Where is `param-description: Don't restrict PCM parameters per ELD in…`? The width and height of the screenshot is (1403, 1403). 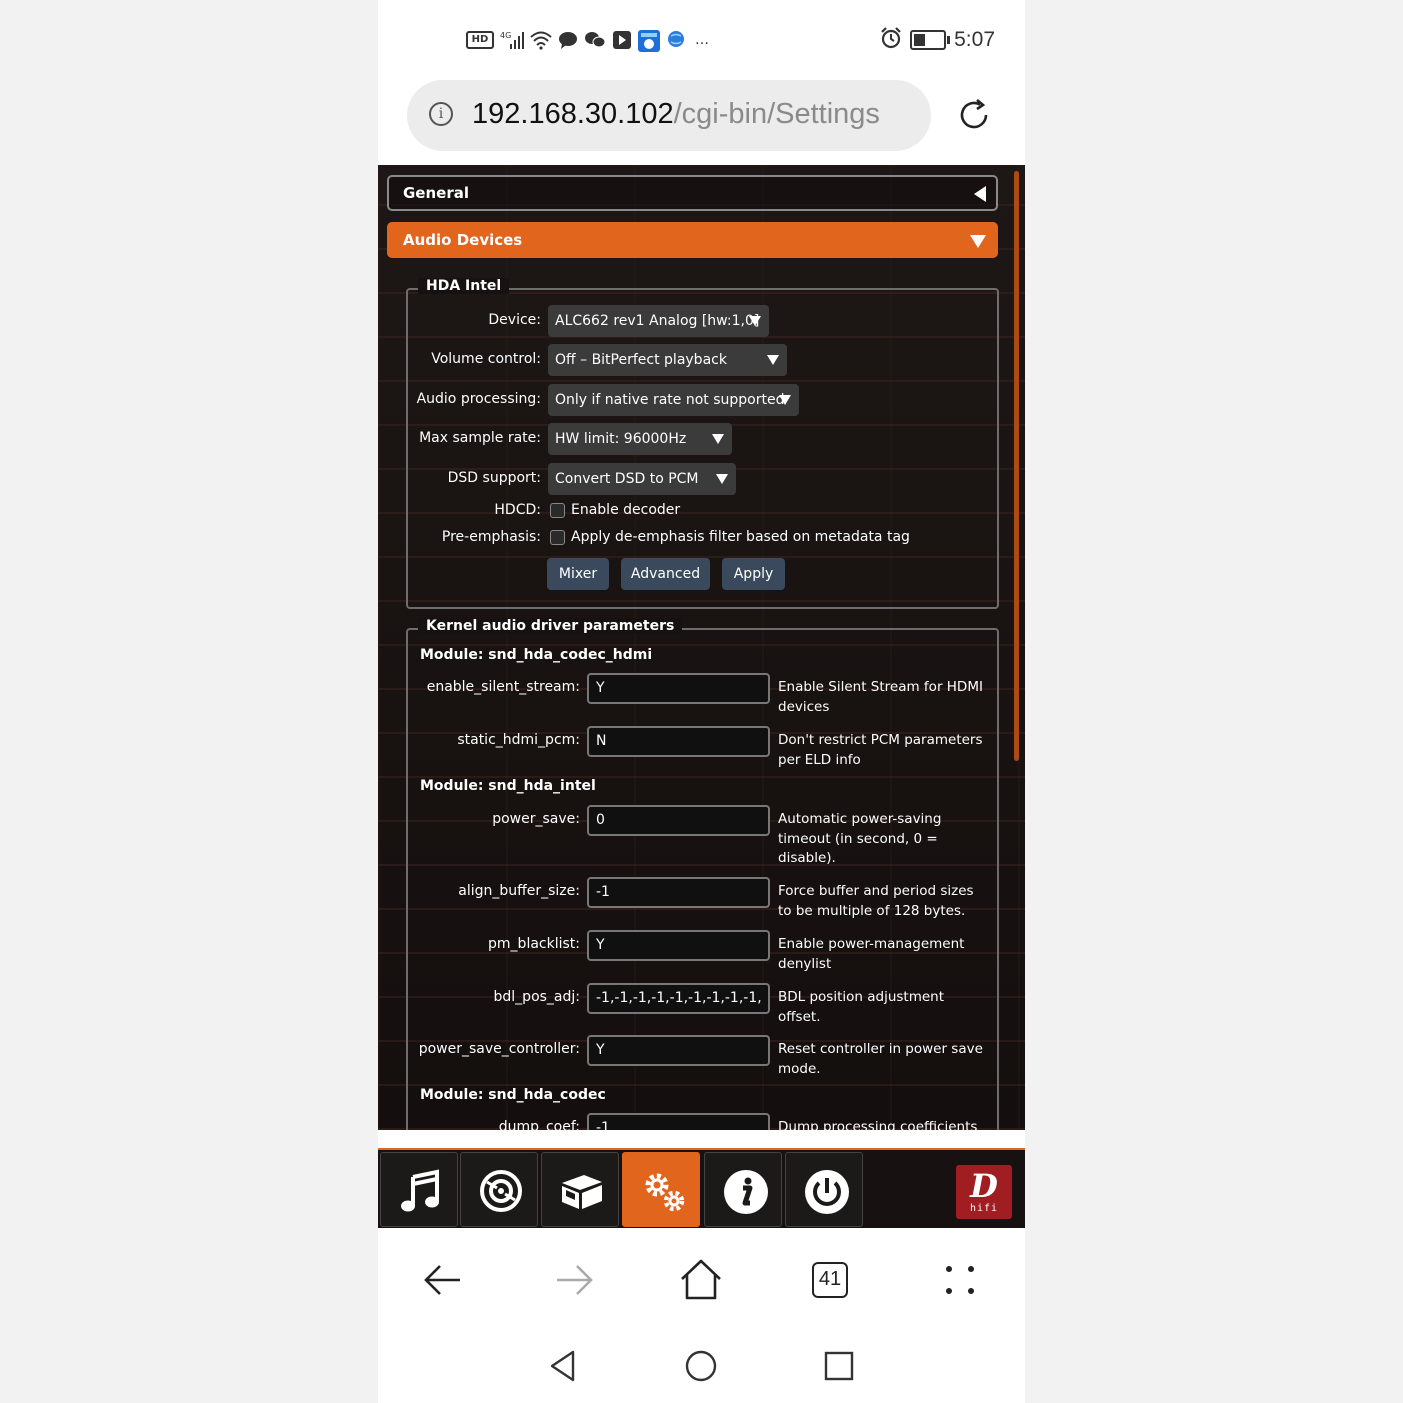
param-description: Don't restrict PCM parameters per ELD in… is located at coordinates (880, 750).